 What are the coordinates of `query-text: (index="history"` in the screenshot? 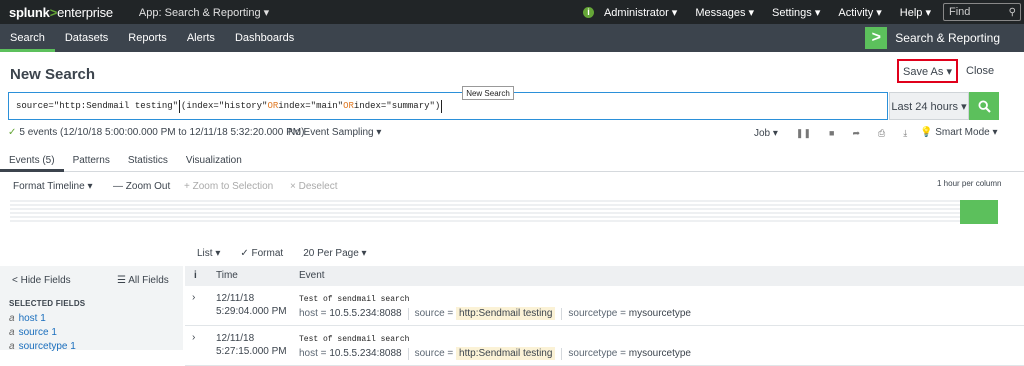 It's located at (224, 106).